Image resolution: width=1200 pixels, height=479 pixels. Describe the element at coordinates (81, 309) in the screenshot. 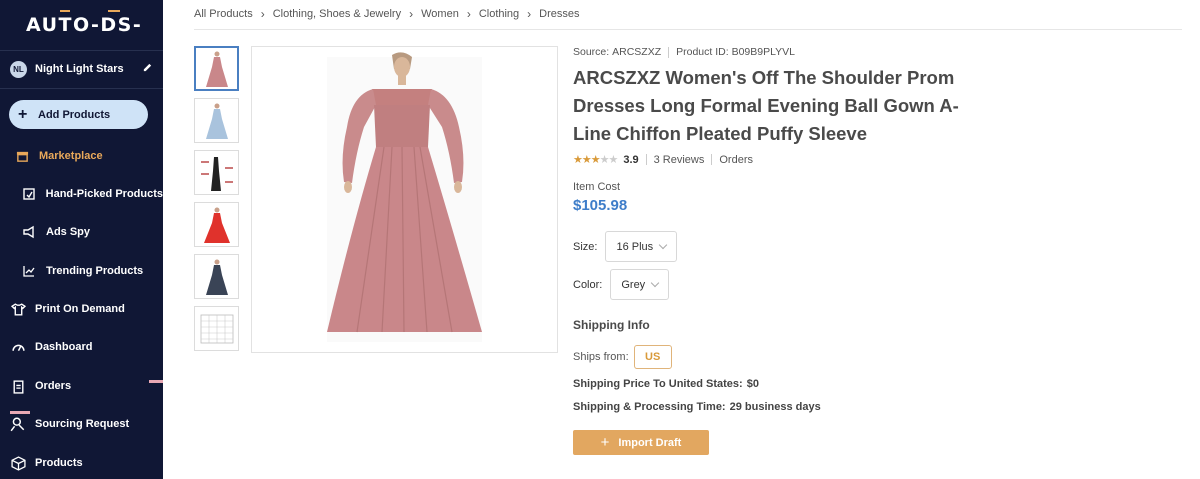

I see `sidebar-item-print-on-demand: Print On Demand` at that location.